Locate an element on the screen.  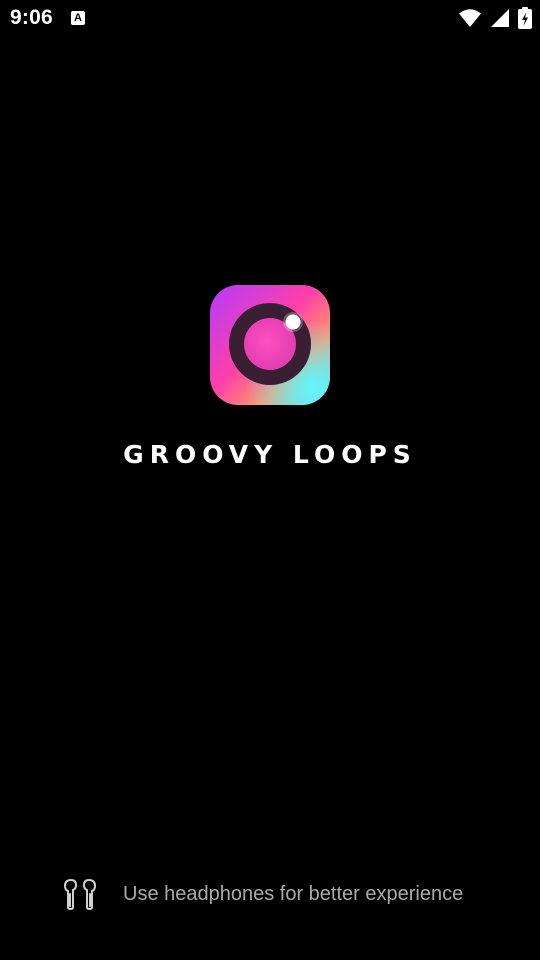
cellular-signal-icon is located at coordinates (500, 18).